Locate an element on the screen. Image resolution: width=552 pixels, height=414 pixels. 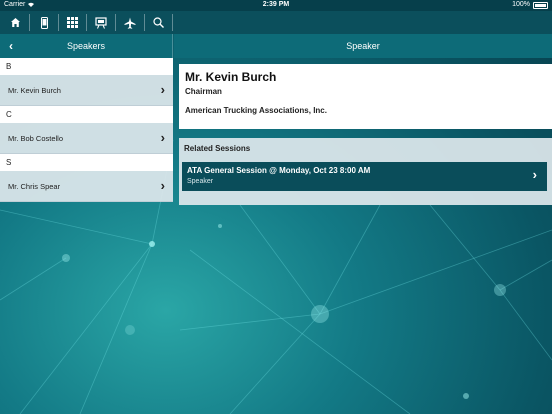
back-chevron-icon: ‹ is located at coordinates (11, 46).